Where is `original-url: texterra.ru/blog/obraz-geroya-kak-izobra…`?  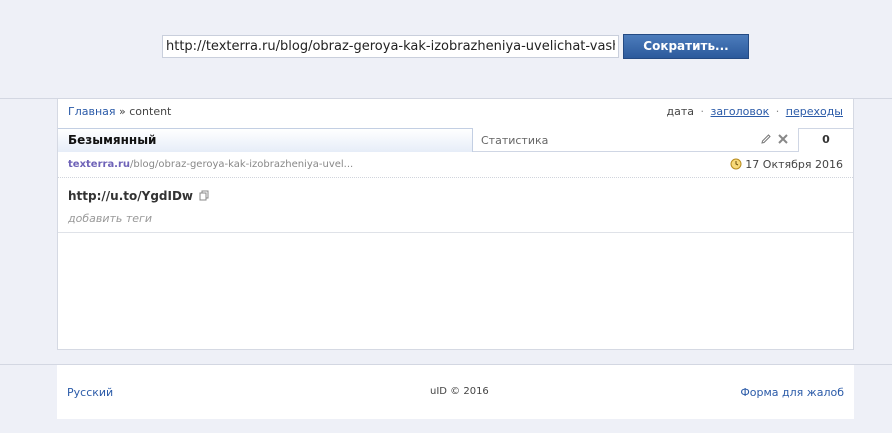 original-url: texterra.ru/blog/obraz-geroya-kak-izobra… is located at coordinates (210, 164).